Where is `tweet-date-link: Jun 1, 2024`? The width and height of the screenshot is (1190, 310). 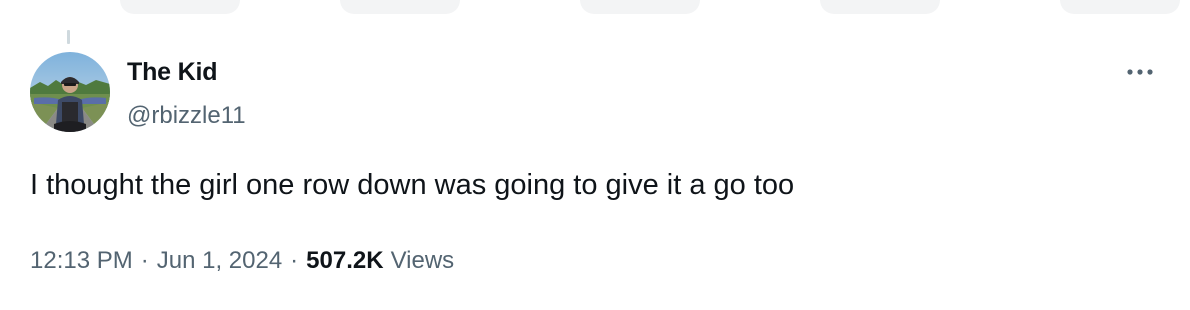 tweet-date-link: Jun 1, 2024 is located at coordinates (219, 261).